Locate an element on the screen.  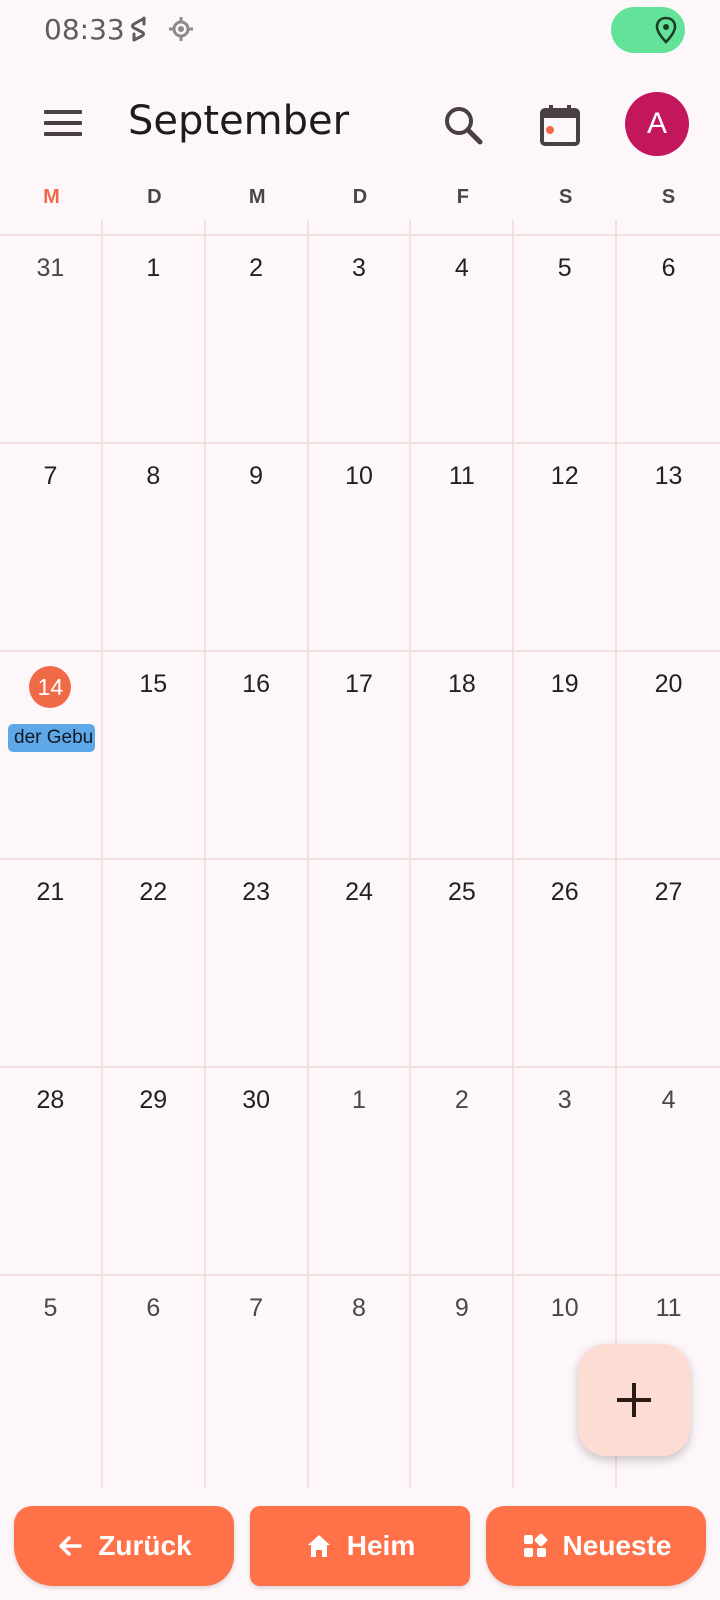
recent-label: Neueste is located at coordinates (617, 1545).